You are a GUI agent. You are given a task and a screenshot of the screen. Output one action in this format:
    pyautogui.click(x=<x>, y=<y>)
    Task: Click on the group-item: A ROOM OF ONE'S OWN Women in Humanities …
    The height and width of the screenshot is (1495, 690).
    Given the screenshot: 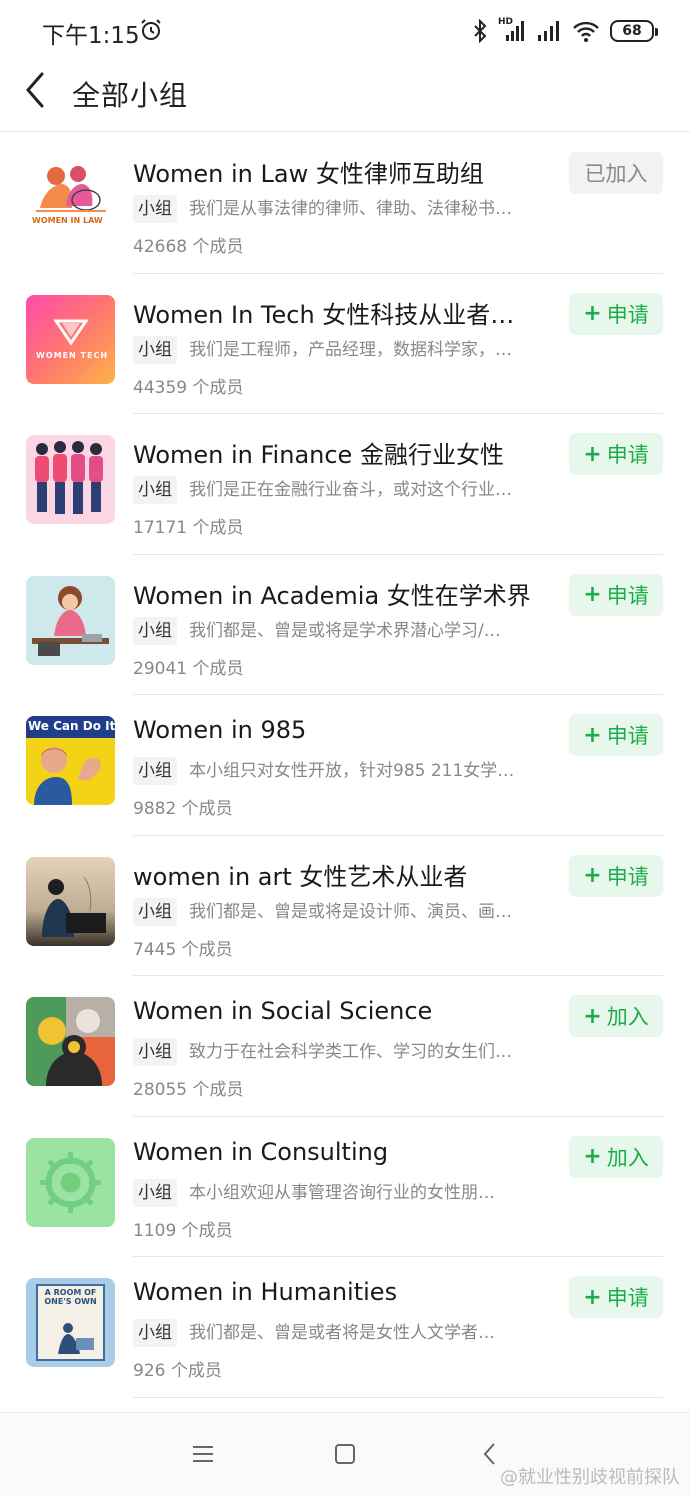 What is the action you would take?
    pyautogui.click(x=345, y=1327)
    